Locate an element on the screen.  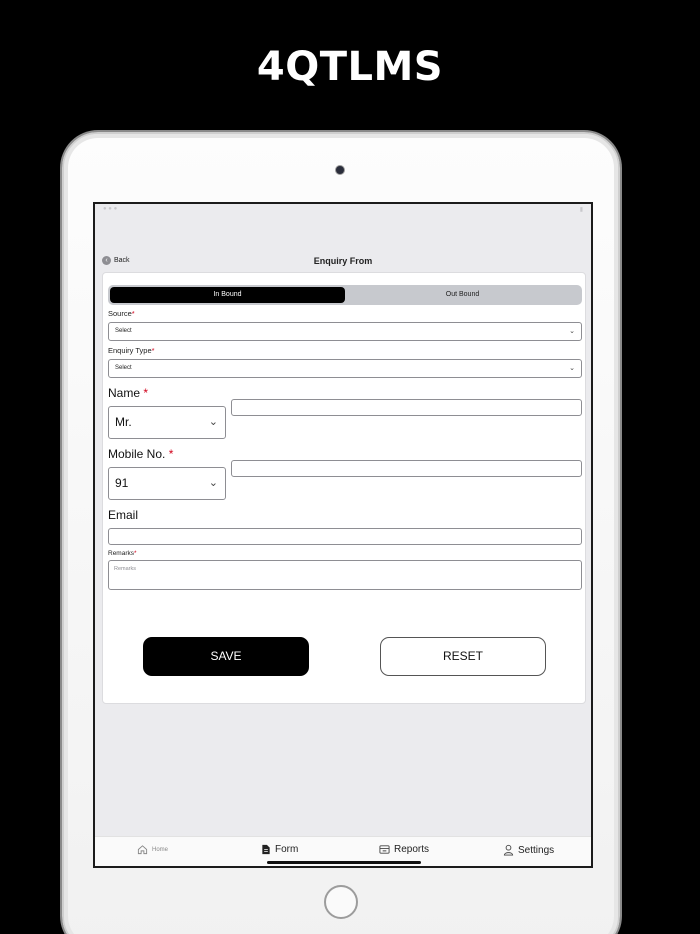
email-input is located at coordinates (345, 536).